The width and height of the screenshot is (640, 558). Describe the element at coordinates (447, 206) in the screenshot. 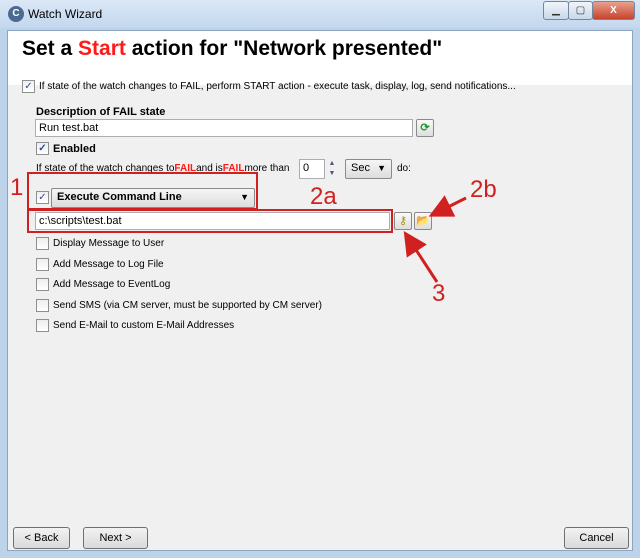

I see `annotation-arrow-2b` at that location.